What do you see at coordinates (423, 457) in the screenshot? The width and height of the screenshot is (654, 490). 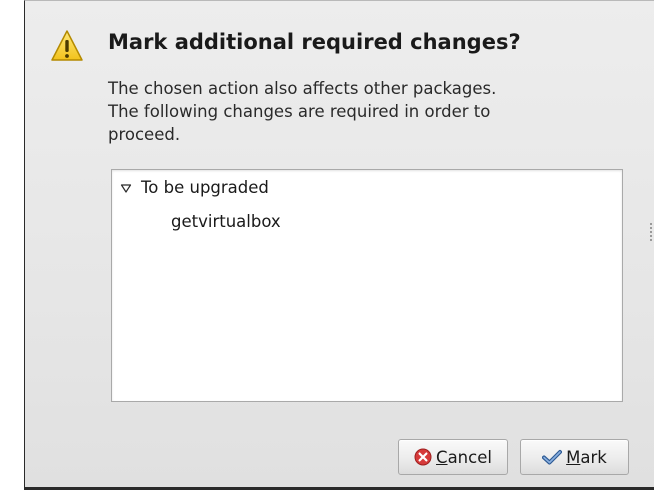 I see `cancel-icon` at bounding box center [423, 457].